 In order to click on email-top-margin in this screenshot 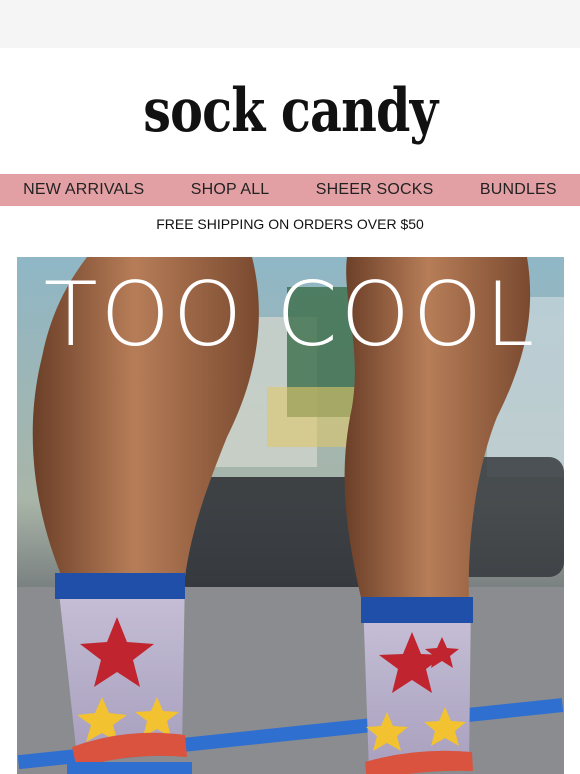, I will do `click(290, 24)`.